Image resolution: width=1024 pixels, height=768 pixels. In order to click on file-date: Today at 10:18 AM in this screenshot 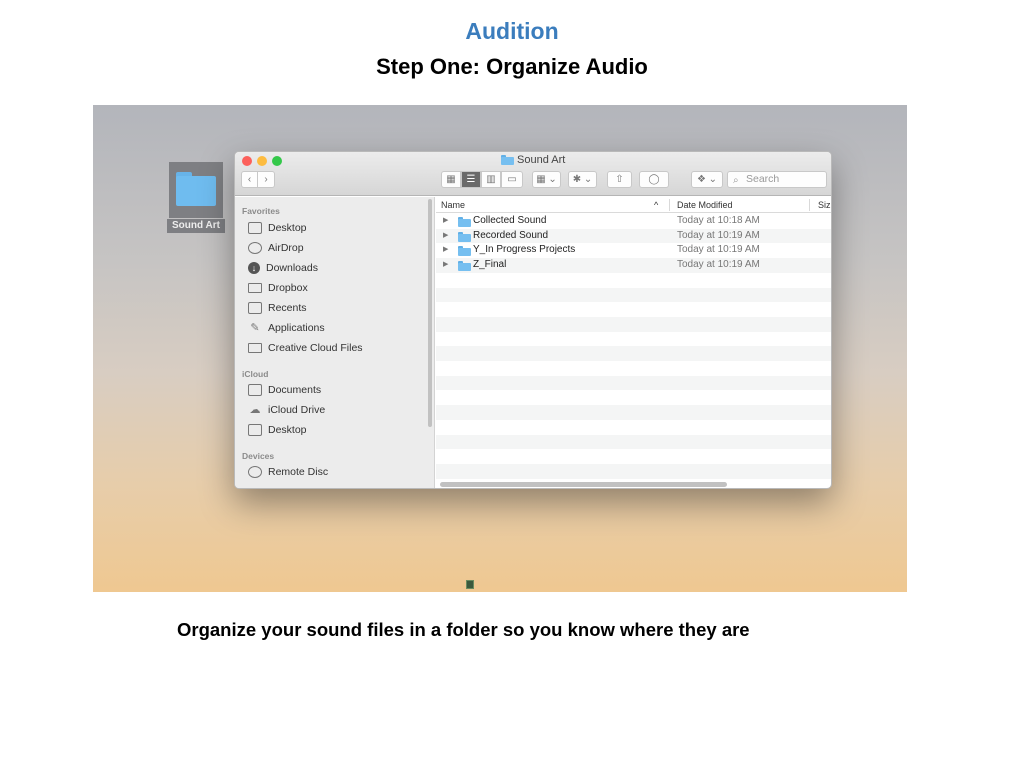, I will do `click(718, 220)`.